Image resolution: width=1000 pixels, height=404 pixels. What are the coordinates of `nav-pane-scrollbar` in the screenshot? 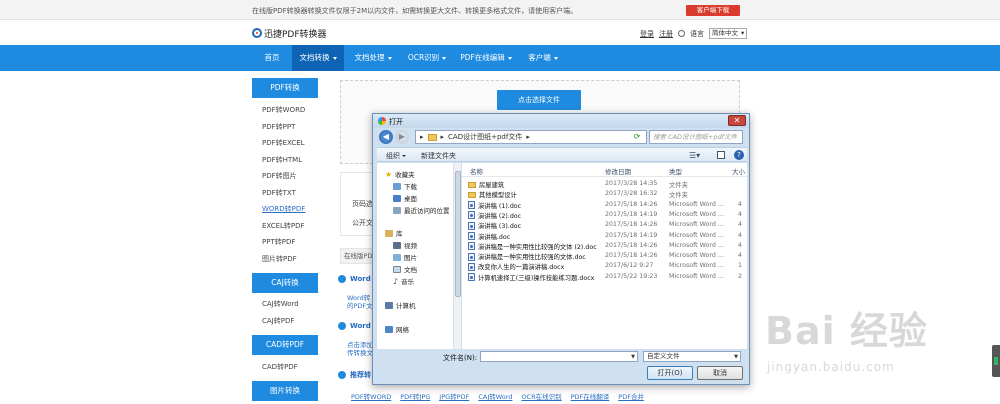 It's located at (457, 256).